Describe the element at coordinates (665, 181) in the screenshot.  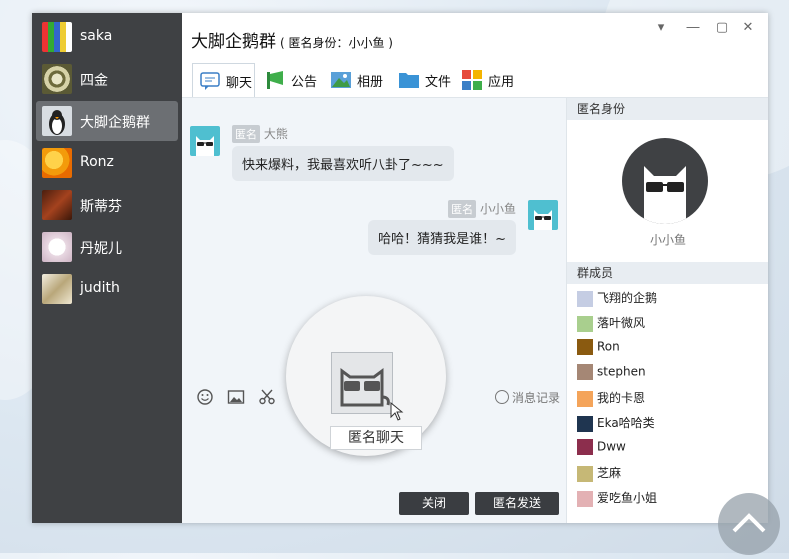
I see `identity-avatar` at that location.